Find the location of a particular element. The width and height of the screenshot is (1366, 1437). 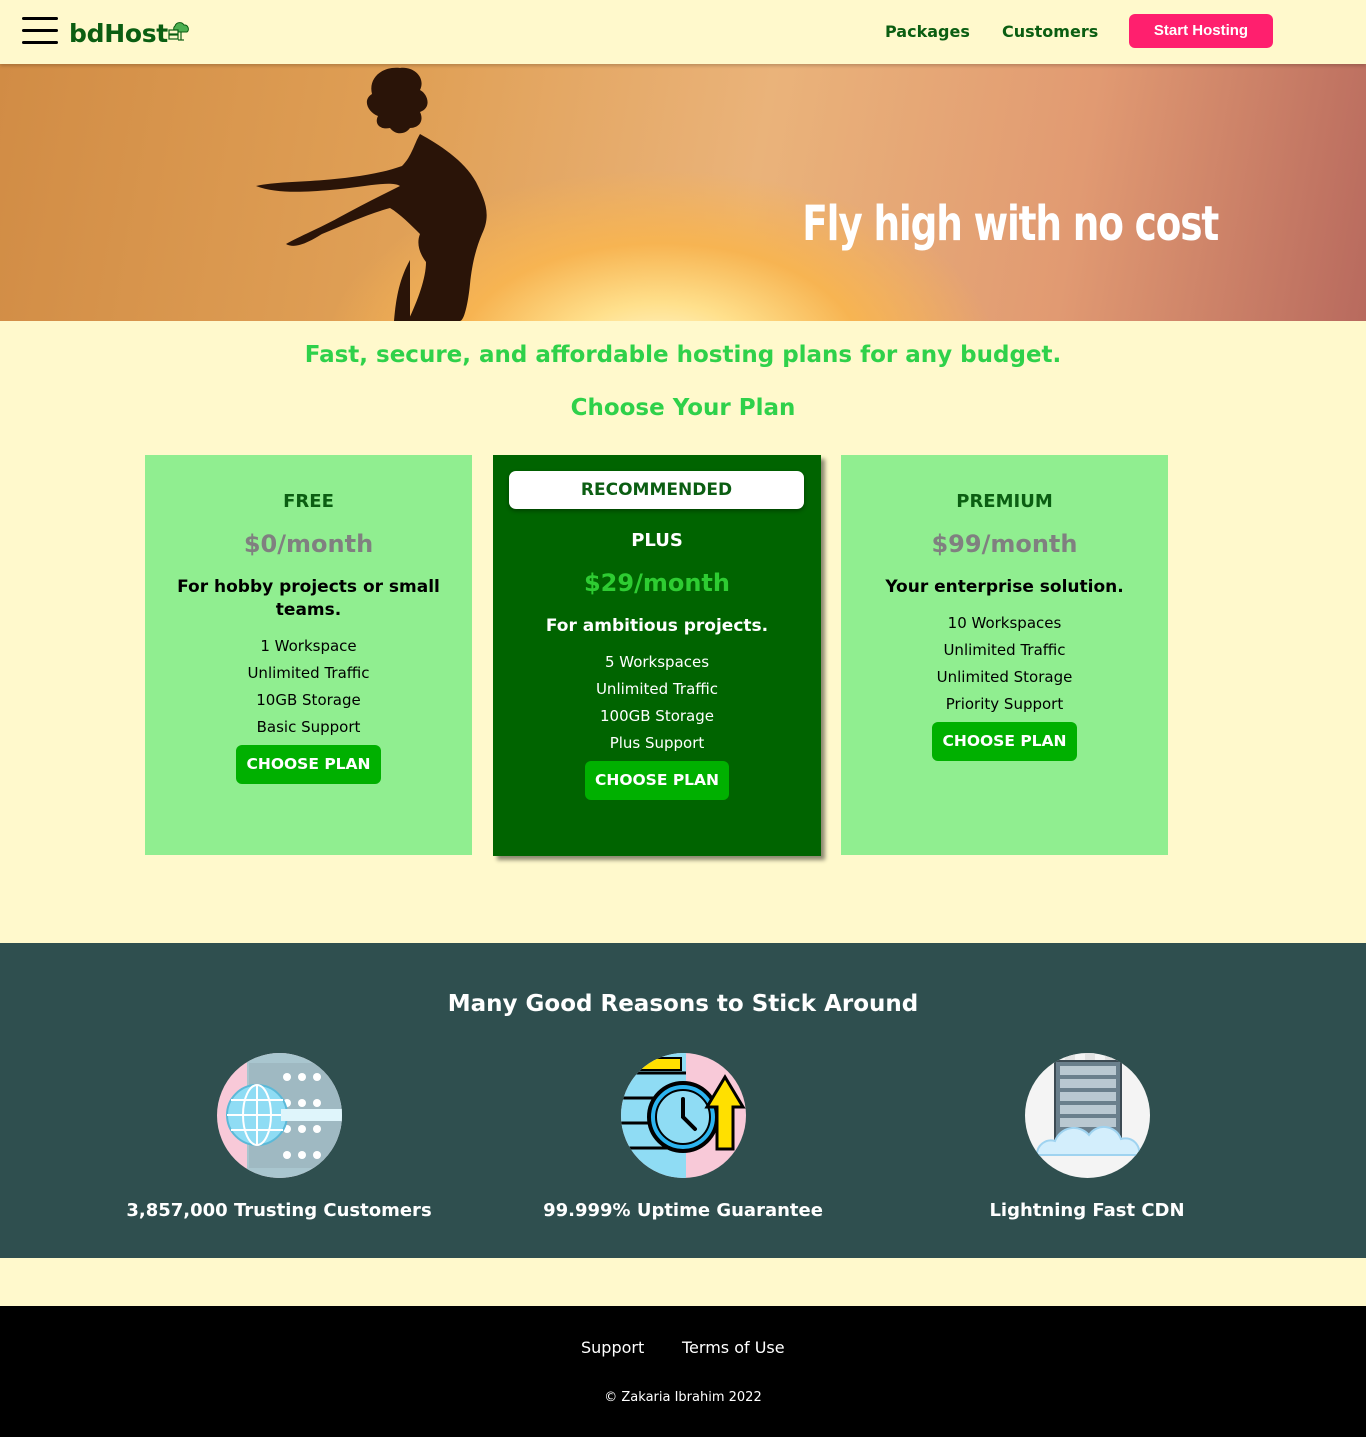

plan-description: Your enterprise solution. is located at coordinates (1004, 587).